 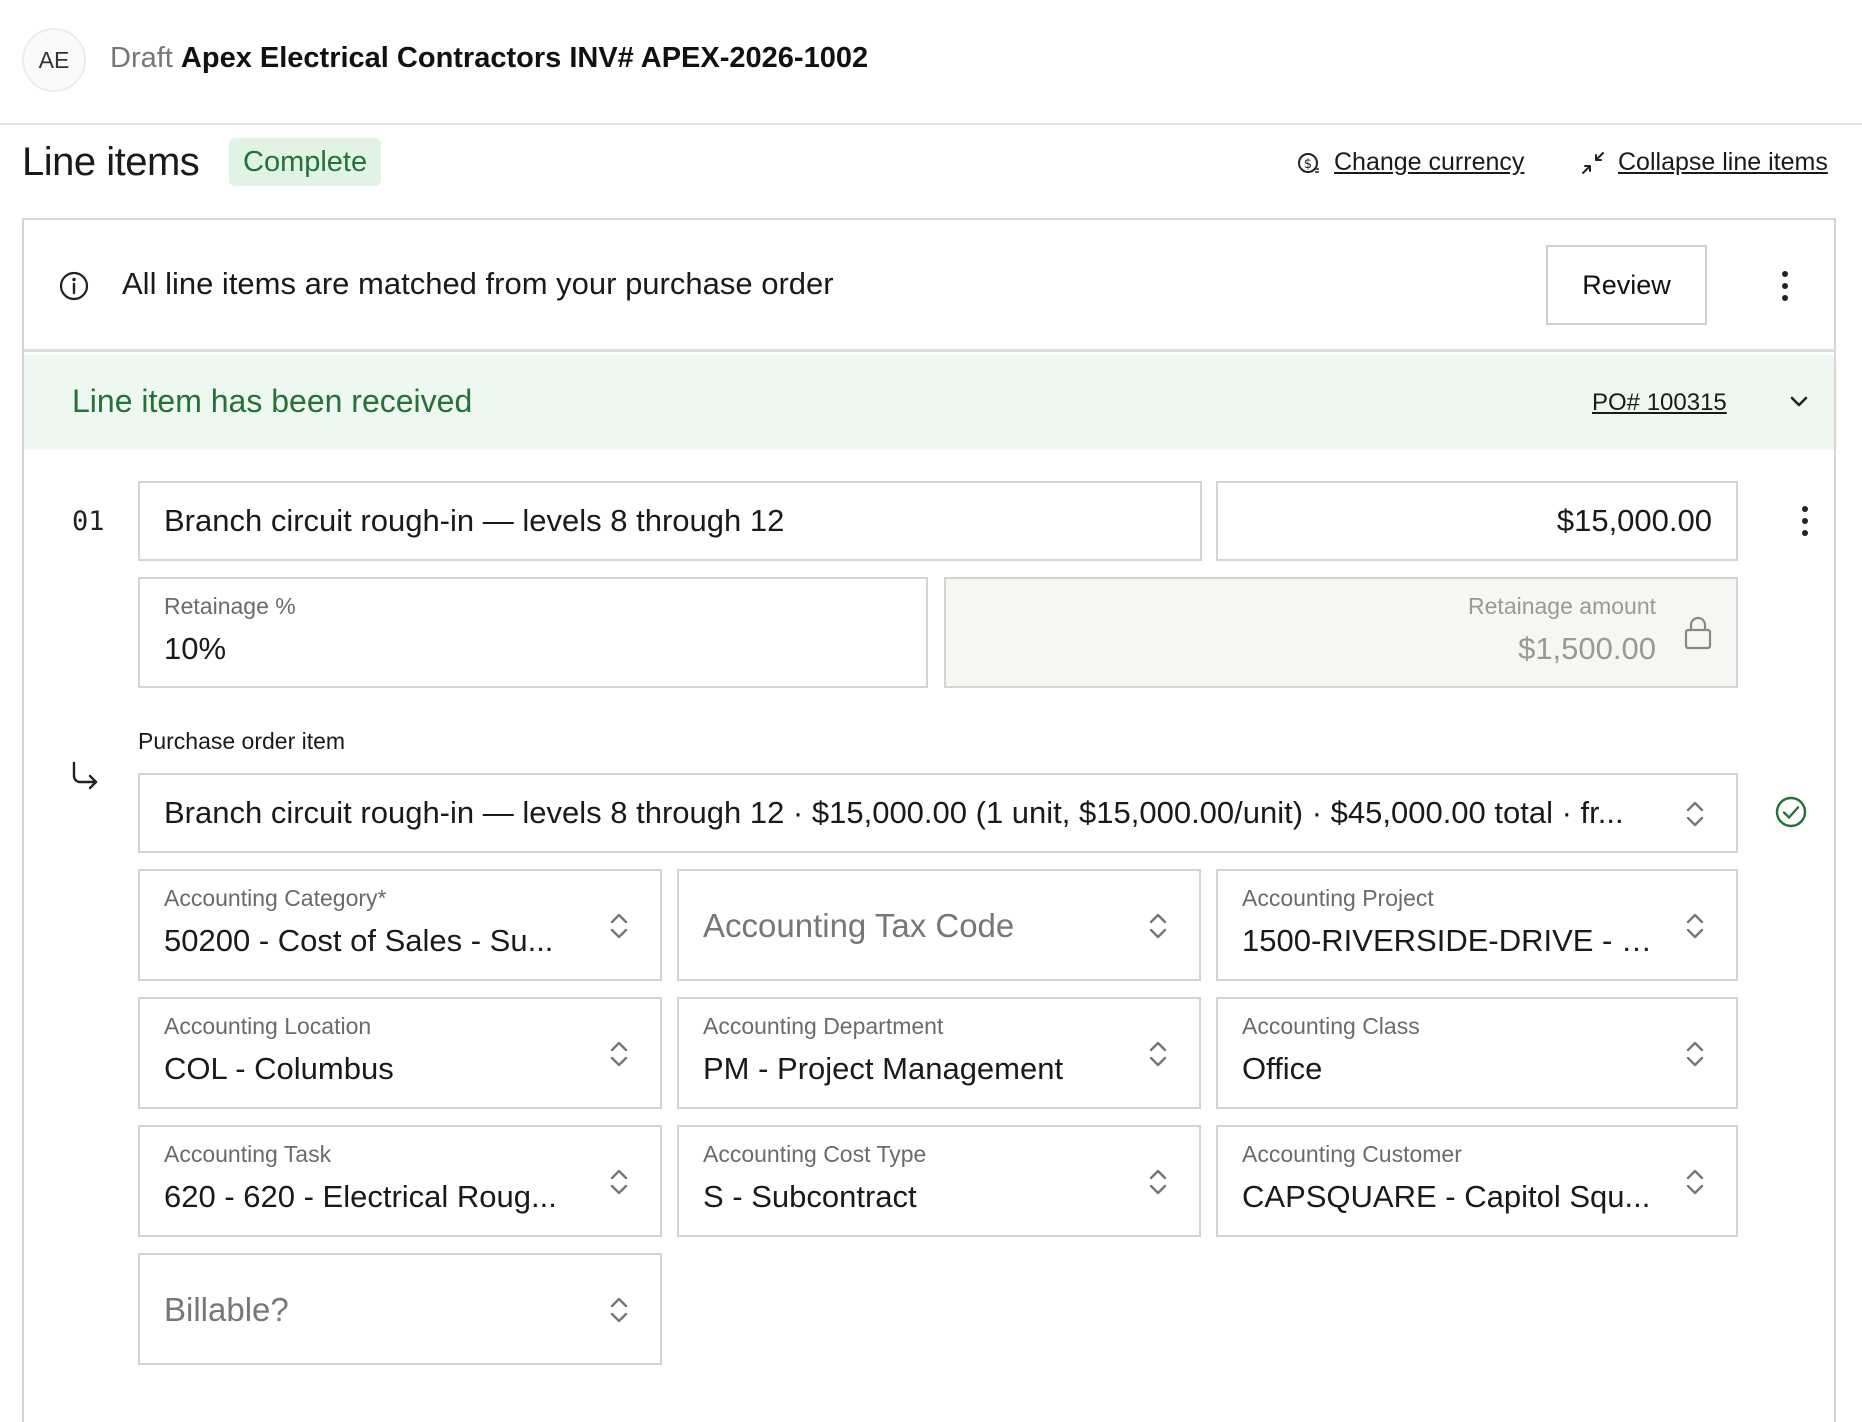 What do you see at coordinates (1477, 521) in the screenshot?
I see `amount-input: $15,000.00` at bounding box center [1477, 521].